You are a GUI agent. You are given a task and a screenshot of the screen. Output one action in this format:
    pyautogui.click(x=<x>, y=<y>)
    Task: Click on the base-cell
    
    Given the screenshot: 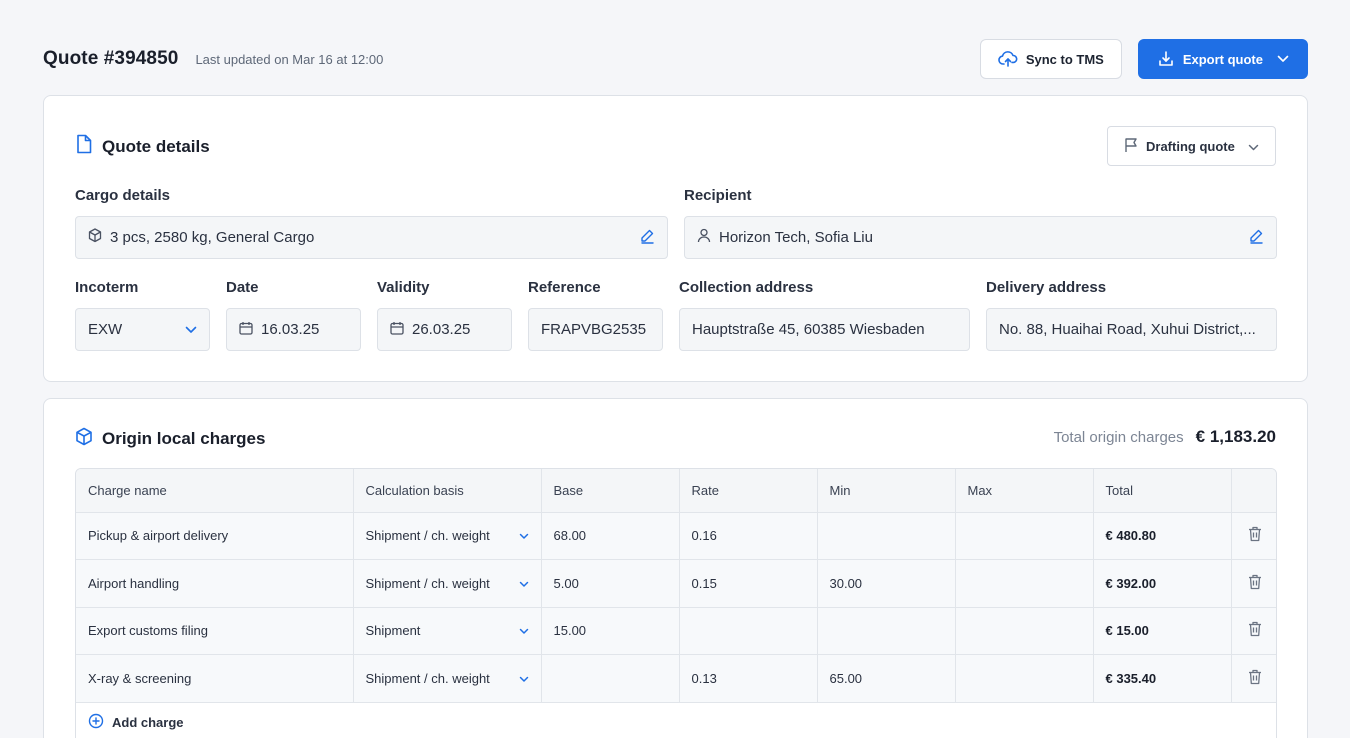 What is the action you would take?
    pyautogui.click(x=610, y=678)
    